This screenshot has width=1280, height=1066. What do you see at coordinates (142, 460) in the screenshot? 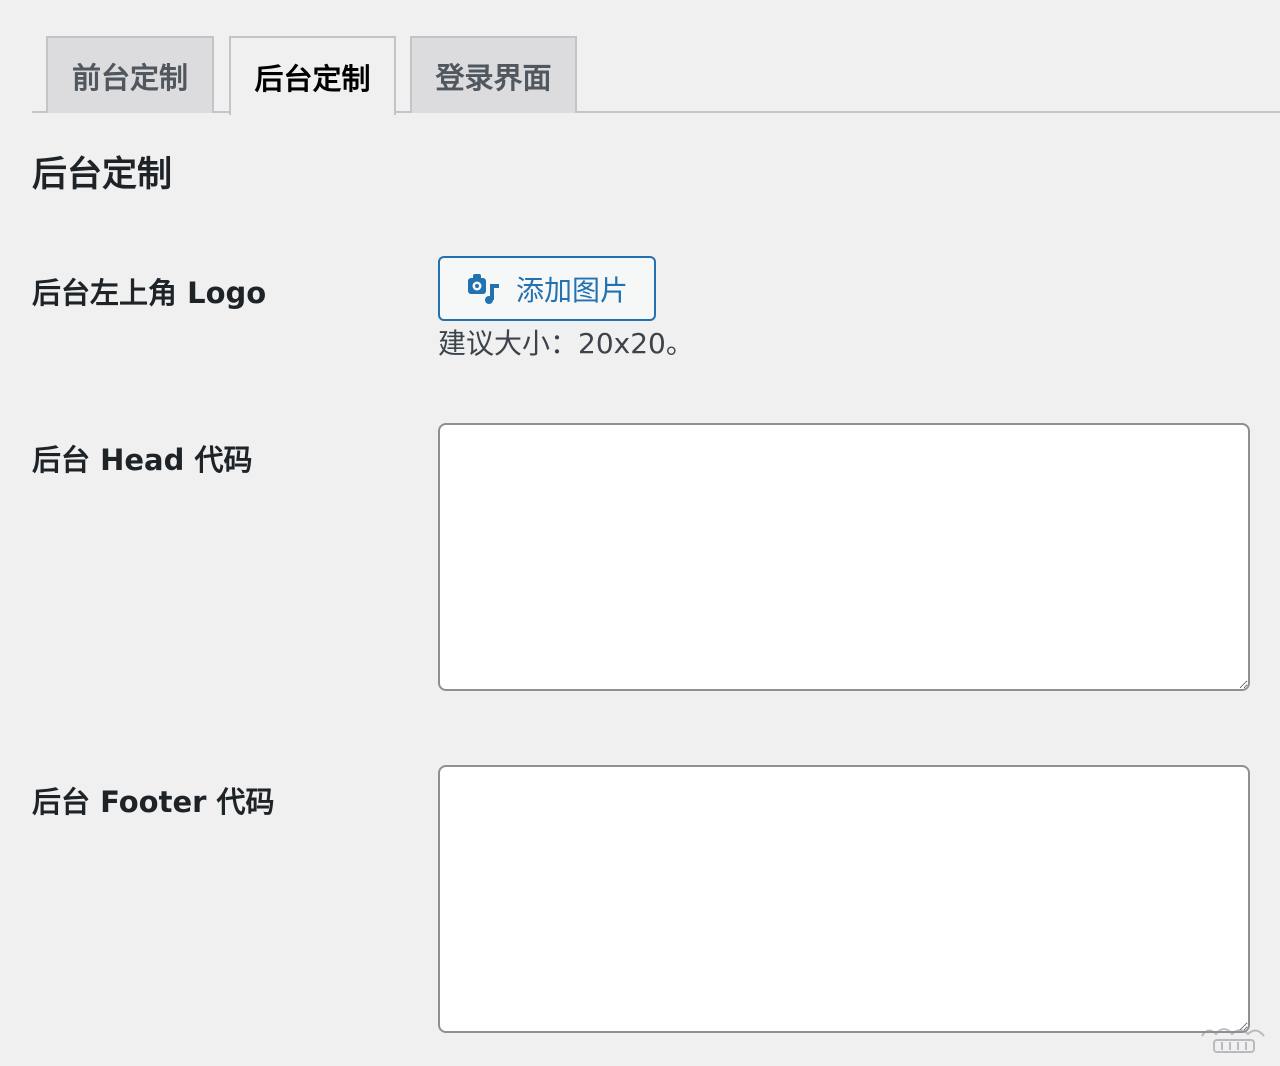
I see `head-code-label: 后台 Head 代码` at bounding box center [142, 460].